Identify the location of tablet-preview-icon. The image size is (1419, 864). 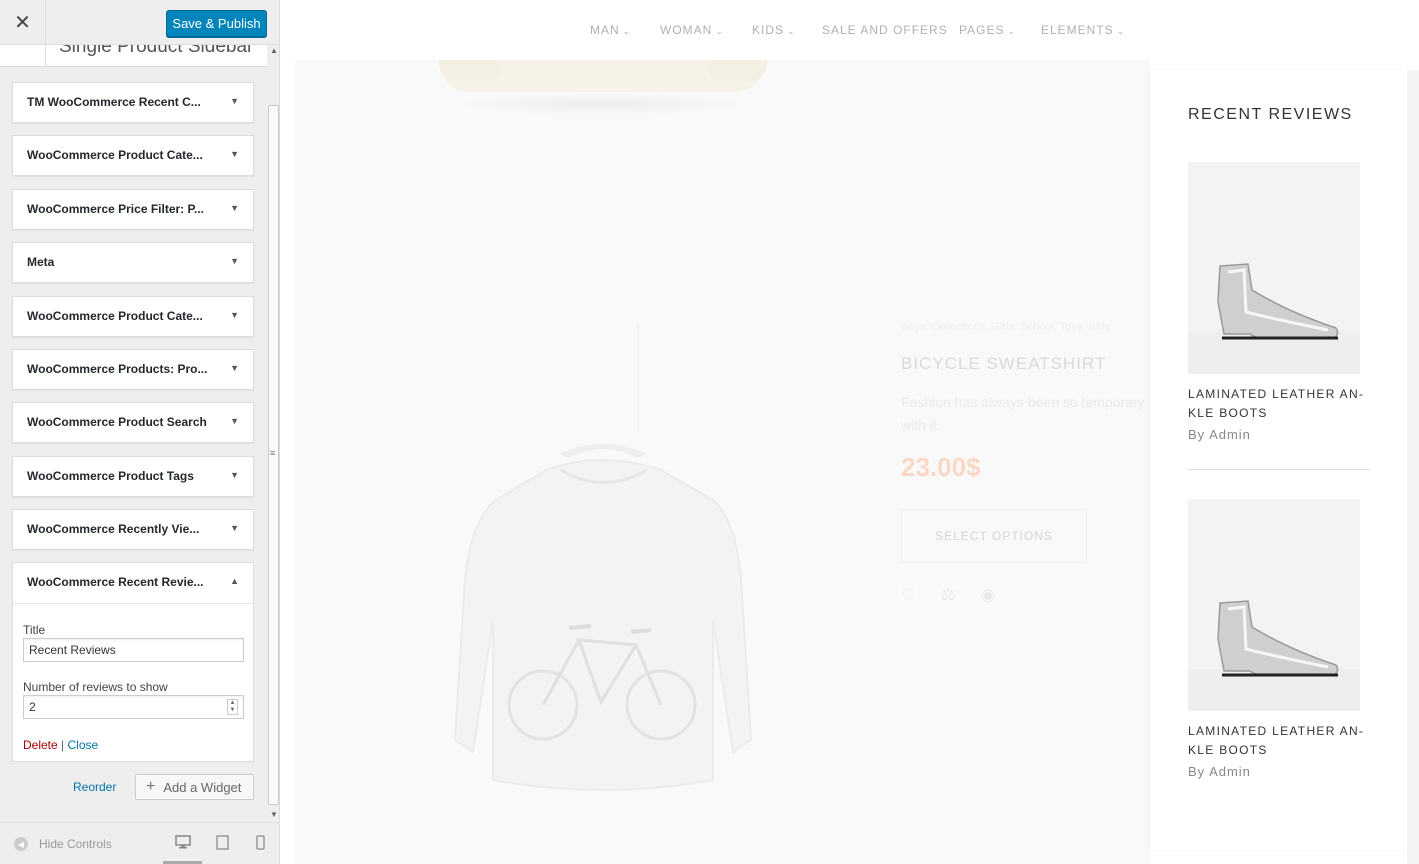
(222, 844).